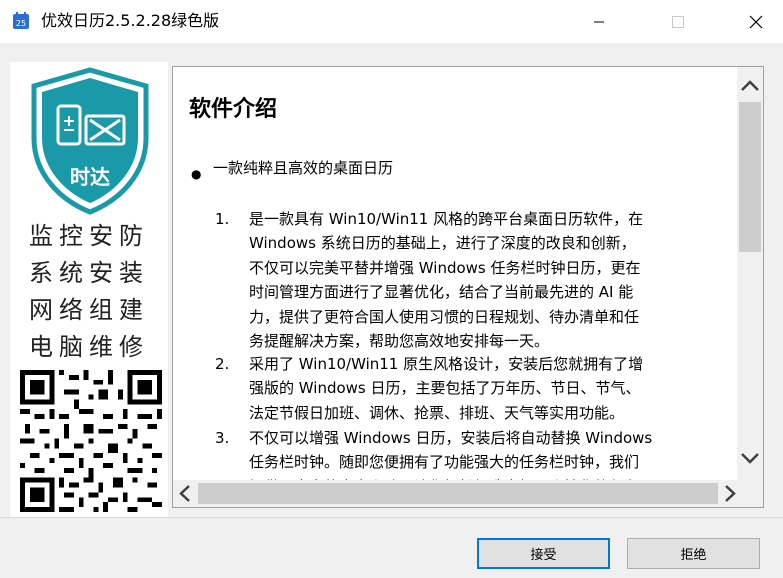 Image resolution: width=783 pixels, height=578 pixels. I want to click on item-number: 3., so click(222, 438).